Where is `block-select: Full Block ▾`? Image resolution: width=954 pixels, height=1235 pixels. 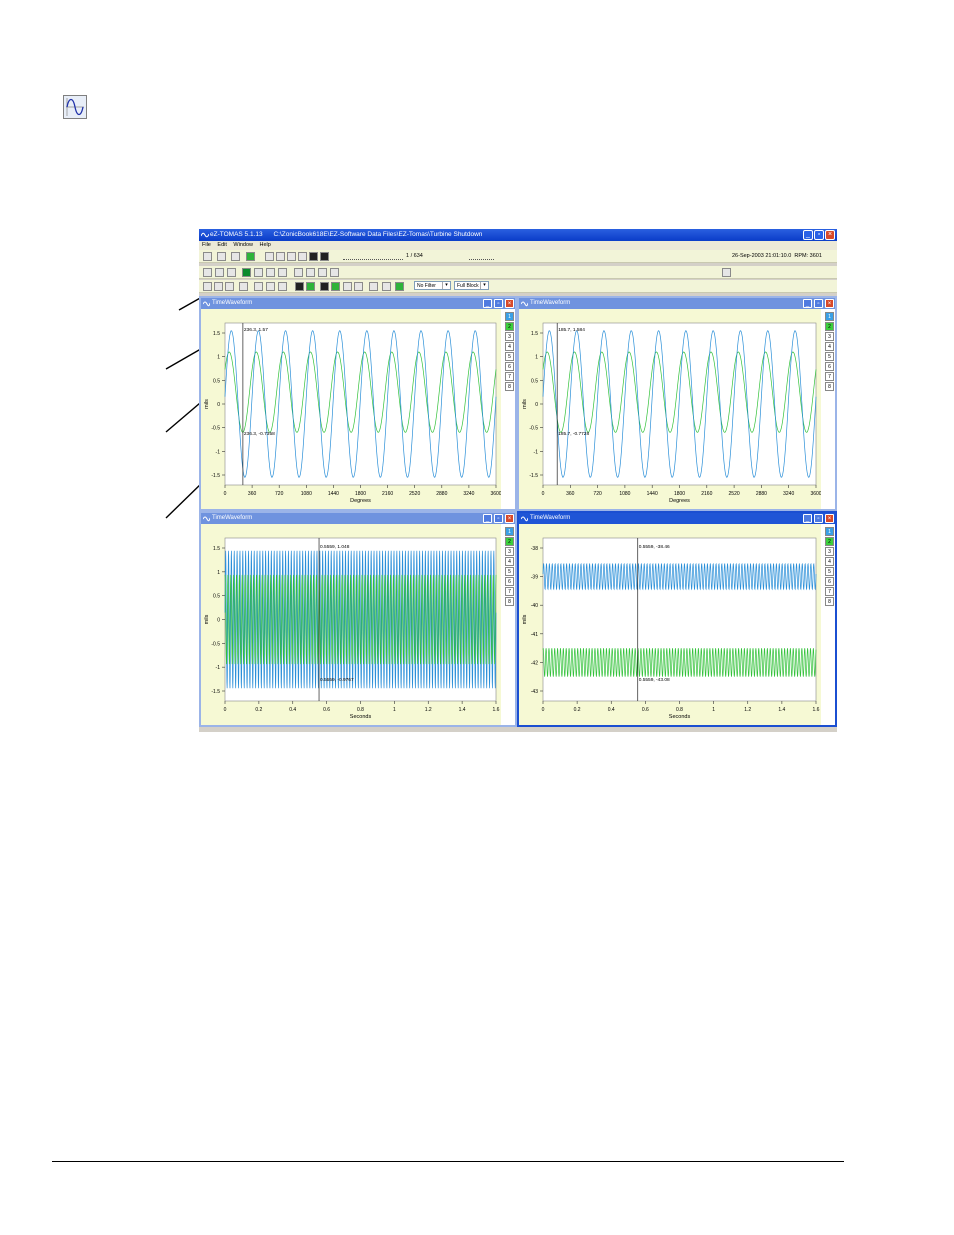 block-select: Full Block ▾ is located at coordinates (471, 285).